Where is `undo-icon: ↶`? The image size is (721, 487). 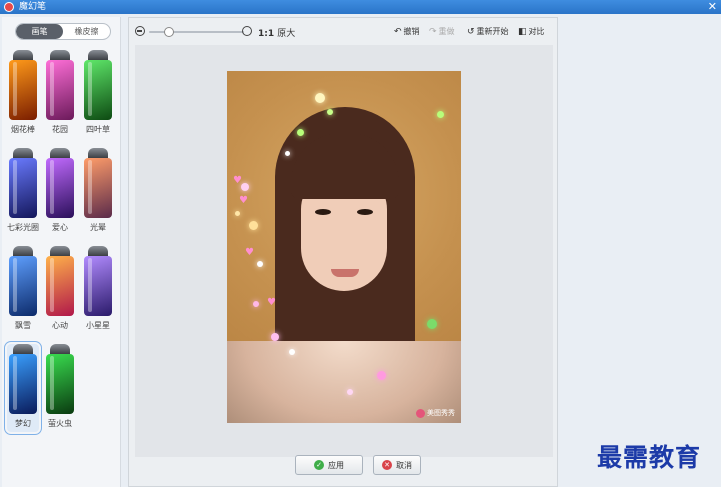
undo-icon: ↶ is located at coordinates (398, 31).